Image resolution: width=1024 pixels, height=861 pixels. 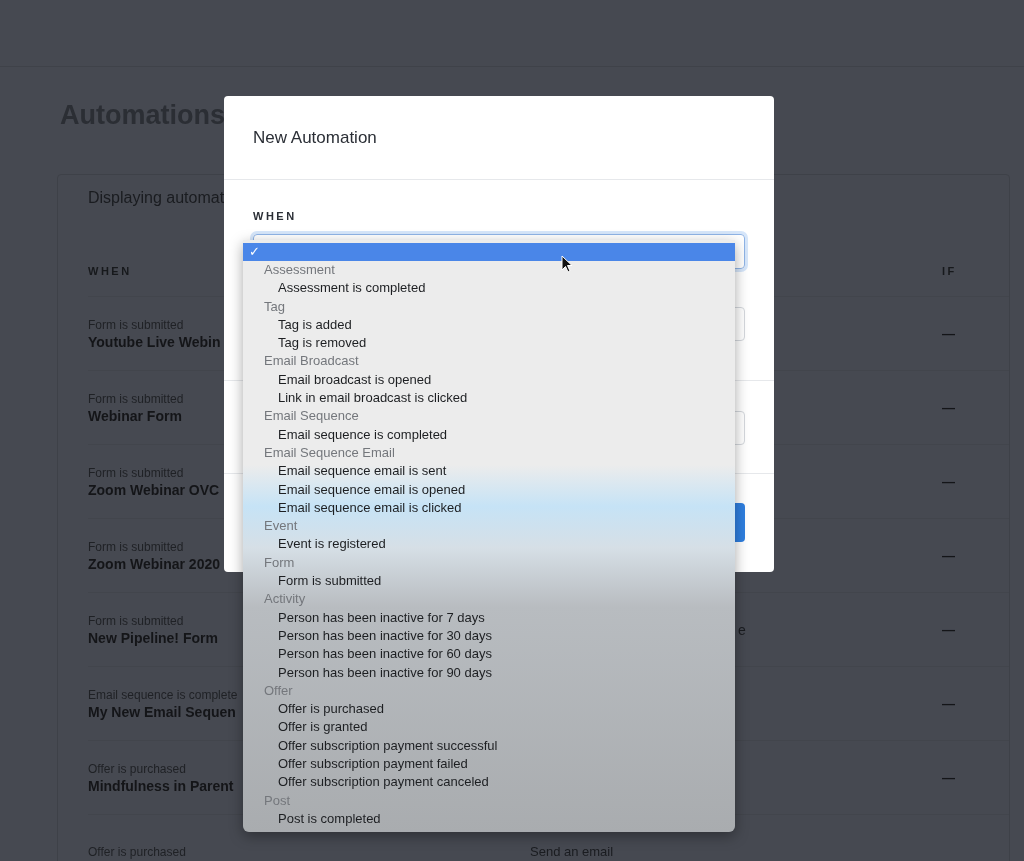 What do you see at coordinates (275, 216) in the screenshot?
I see `field-label: WHEN` at bounding box center [275, 216].